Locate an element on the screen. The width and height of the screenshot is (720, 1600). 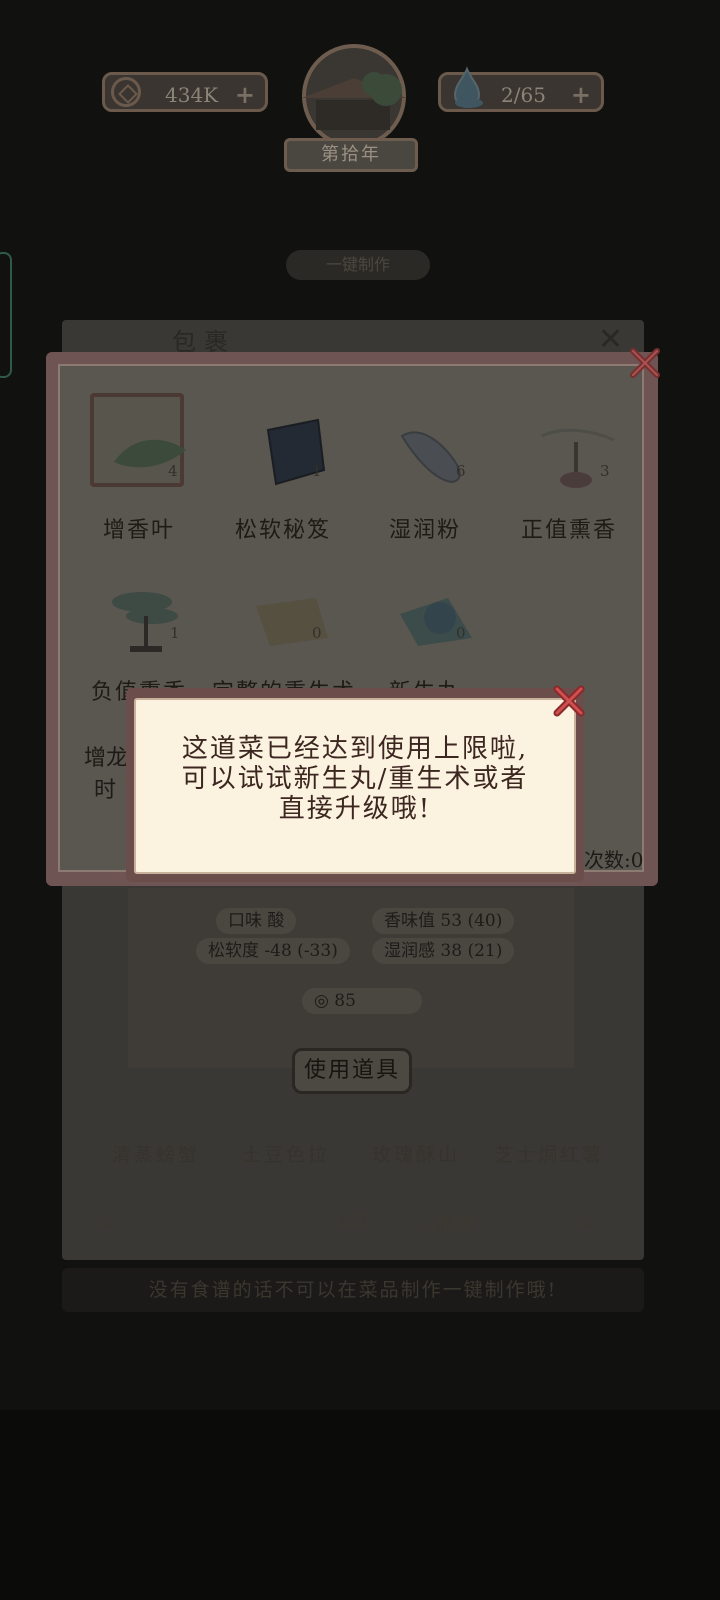
book-icon is located at coordinates (296, 452).